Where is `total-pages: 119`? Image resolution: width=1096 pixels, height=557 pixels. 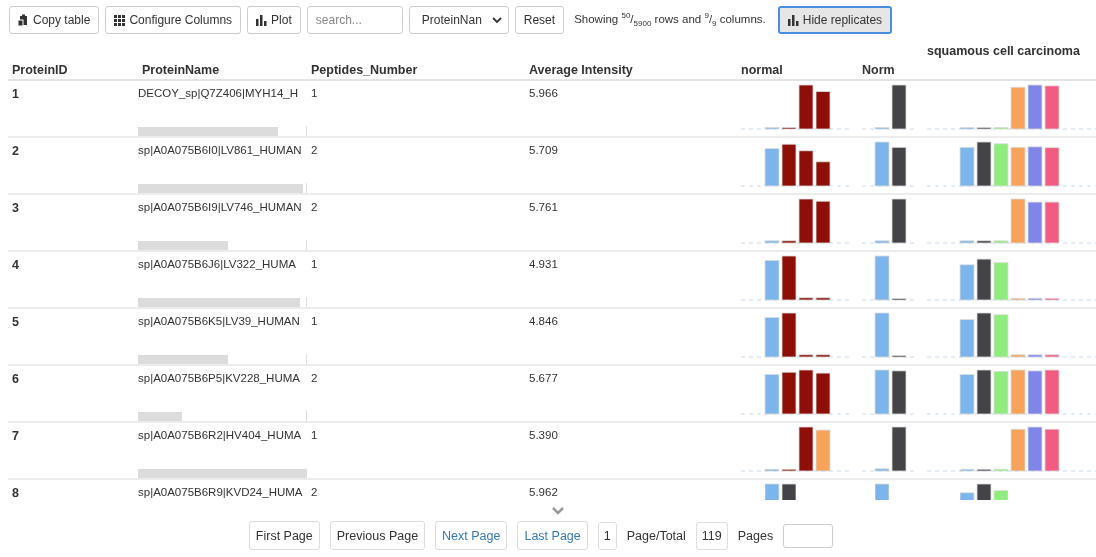 total-pages: 119 is located at coordinates (711, 535).